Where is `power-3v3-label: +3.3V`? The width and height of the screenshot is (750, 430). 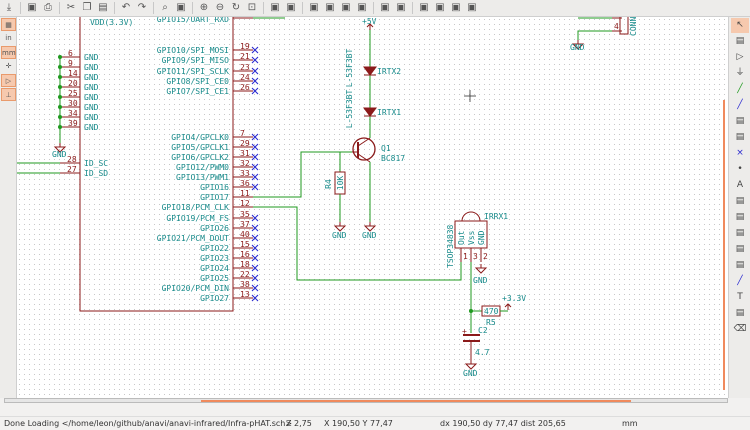
power-3v3-label: +3.3V is located at coordinates (514, 298).